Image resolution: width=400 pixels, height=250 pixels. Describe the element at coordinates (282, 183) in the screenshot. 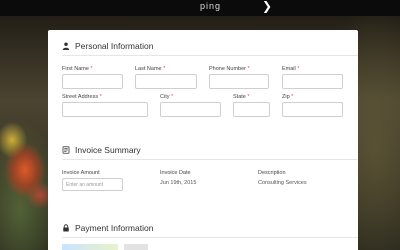

I see `description-value: Consulting Services` at that location.